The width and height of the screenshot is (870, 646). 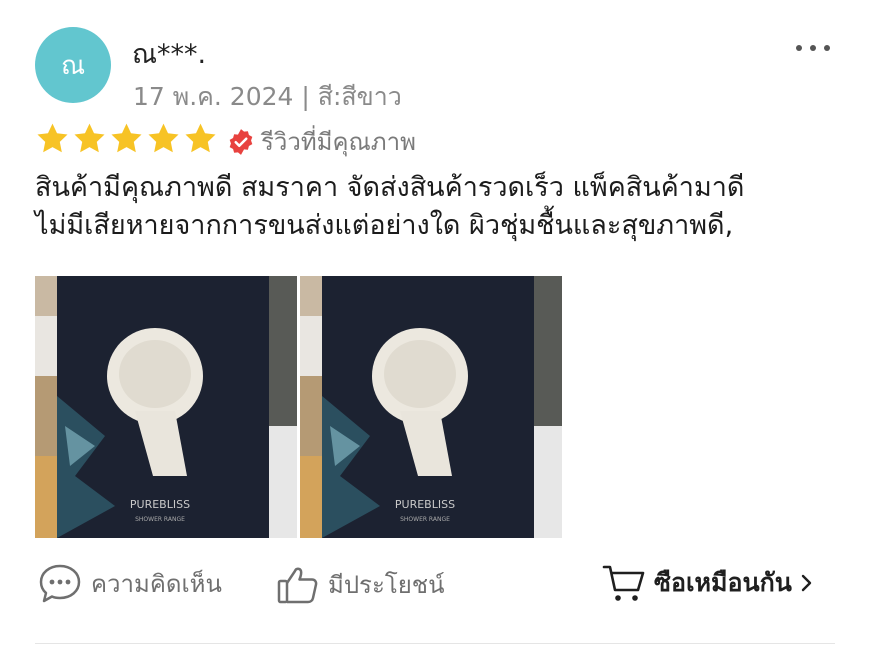 I want to click on buy-same-button: ซือเหมือนกัน, so click(x=708, y=583).